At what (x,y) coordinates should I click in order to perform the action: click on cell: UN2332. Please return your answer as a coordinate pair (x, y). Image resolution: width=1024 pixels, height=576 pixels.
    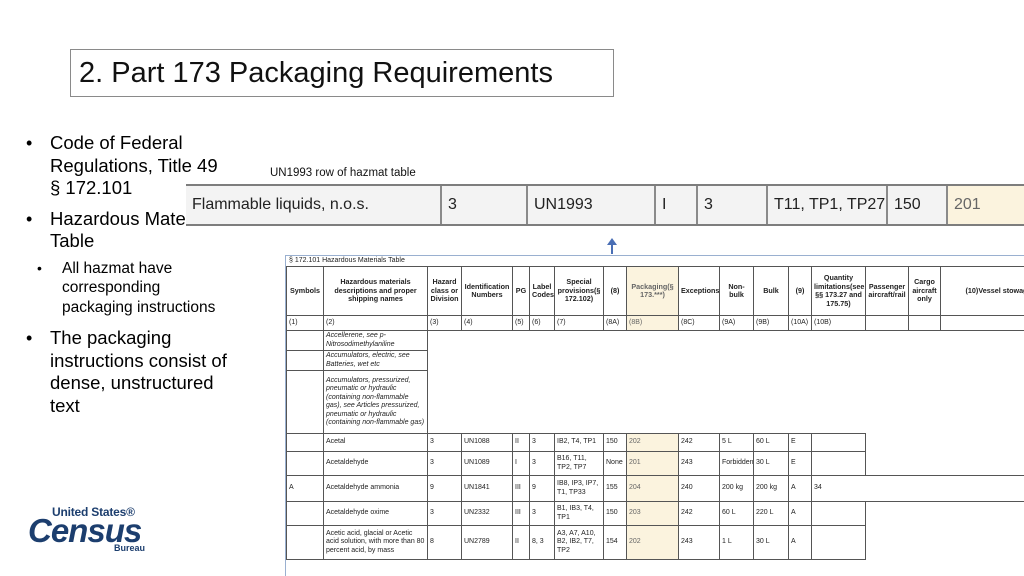
    Looking at the image, I should click on (487, 514).